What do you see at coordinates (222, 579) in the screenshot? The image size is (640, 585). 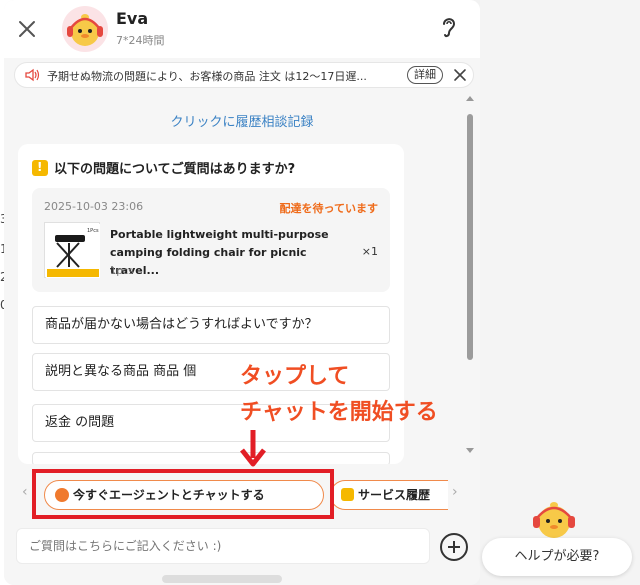 I see `bottom-handle` at bounding box center [222, 579].